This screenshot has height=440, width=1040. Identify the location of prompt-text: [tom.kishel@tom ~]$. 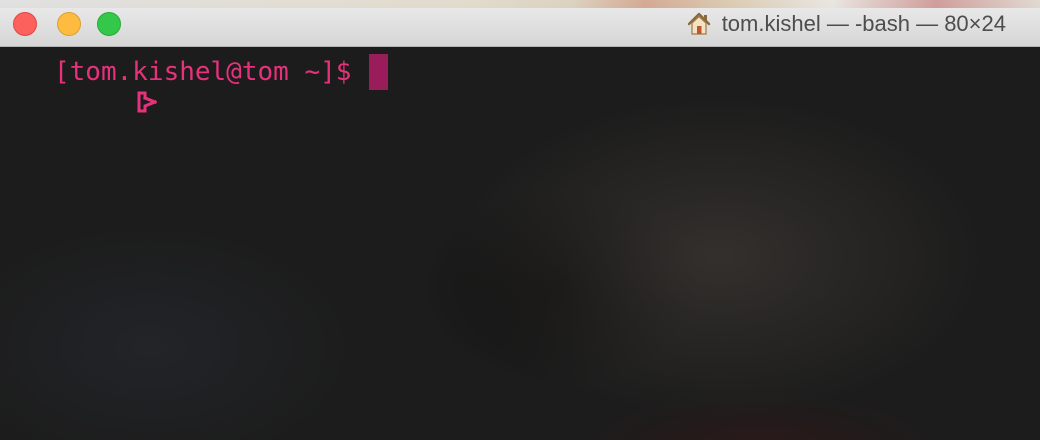
(203, 72).